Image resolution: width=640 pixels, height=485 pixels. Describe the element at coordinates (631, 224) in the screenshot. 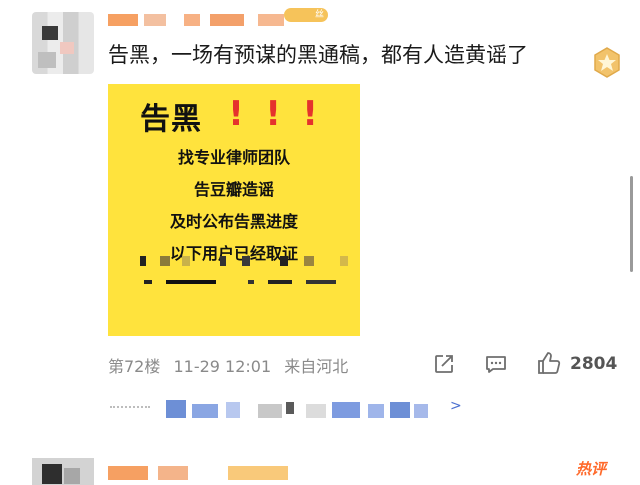

I see `scrollbar` at that location.